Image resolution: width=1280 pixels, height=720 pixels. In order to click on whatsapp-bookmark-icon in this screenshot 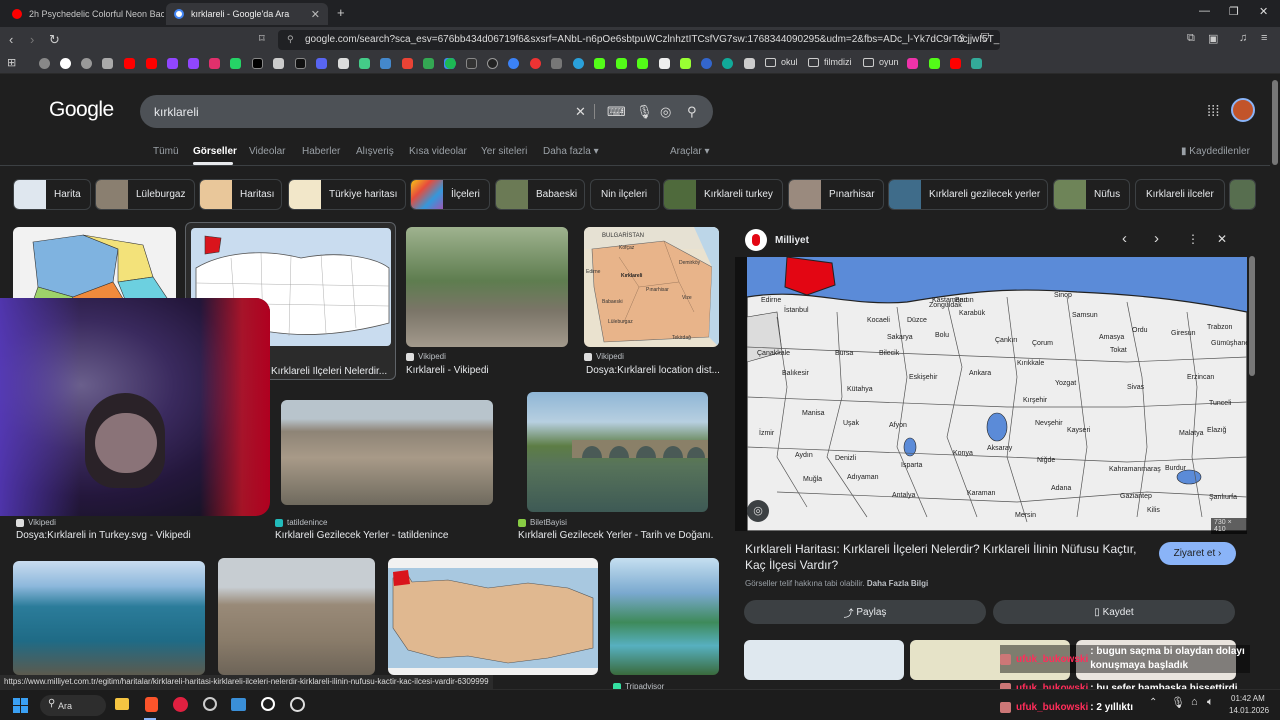, I will do `click(235, 63)`.